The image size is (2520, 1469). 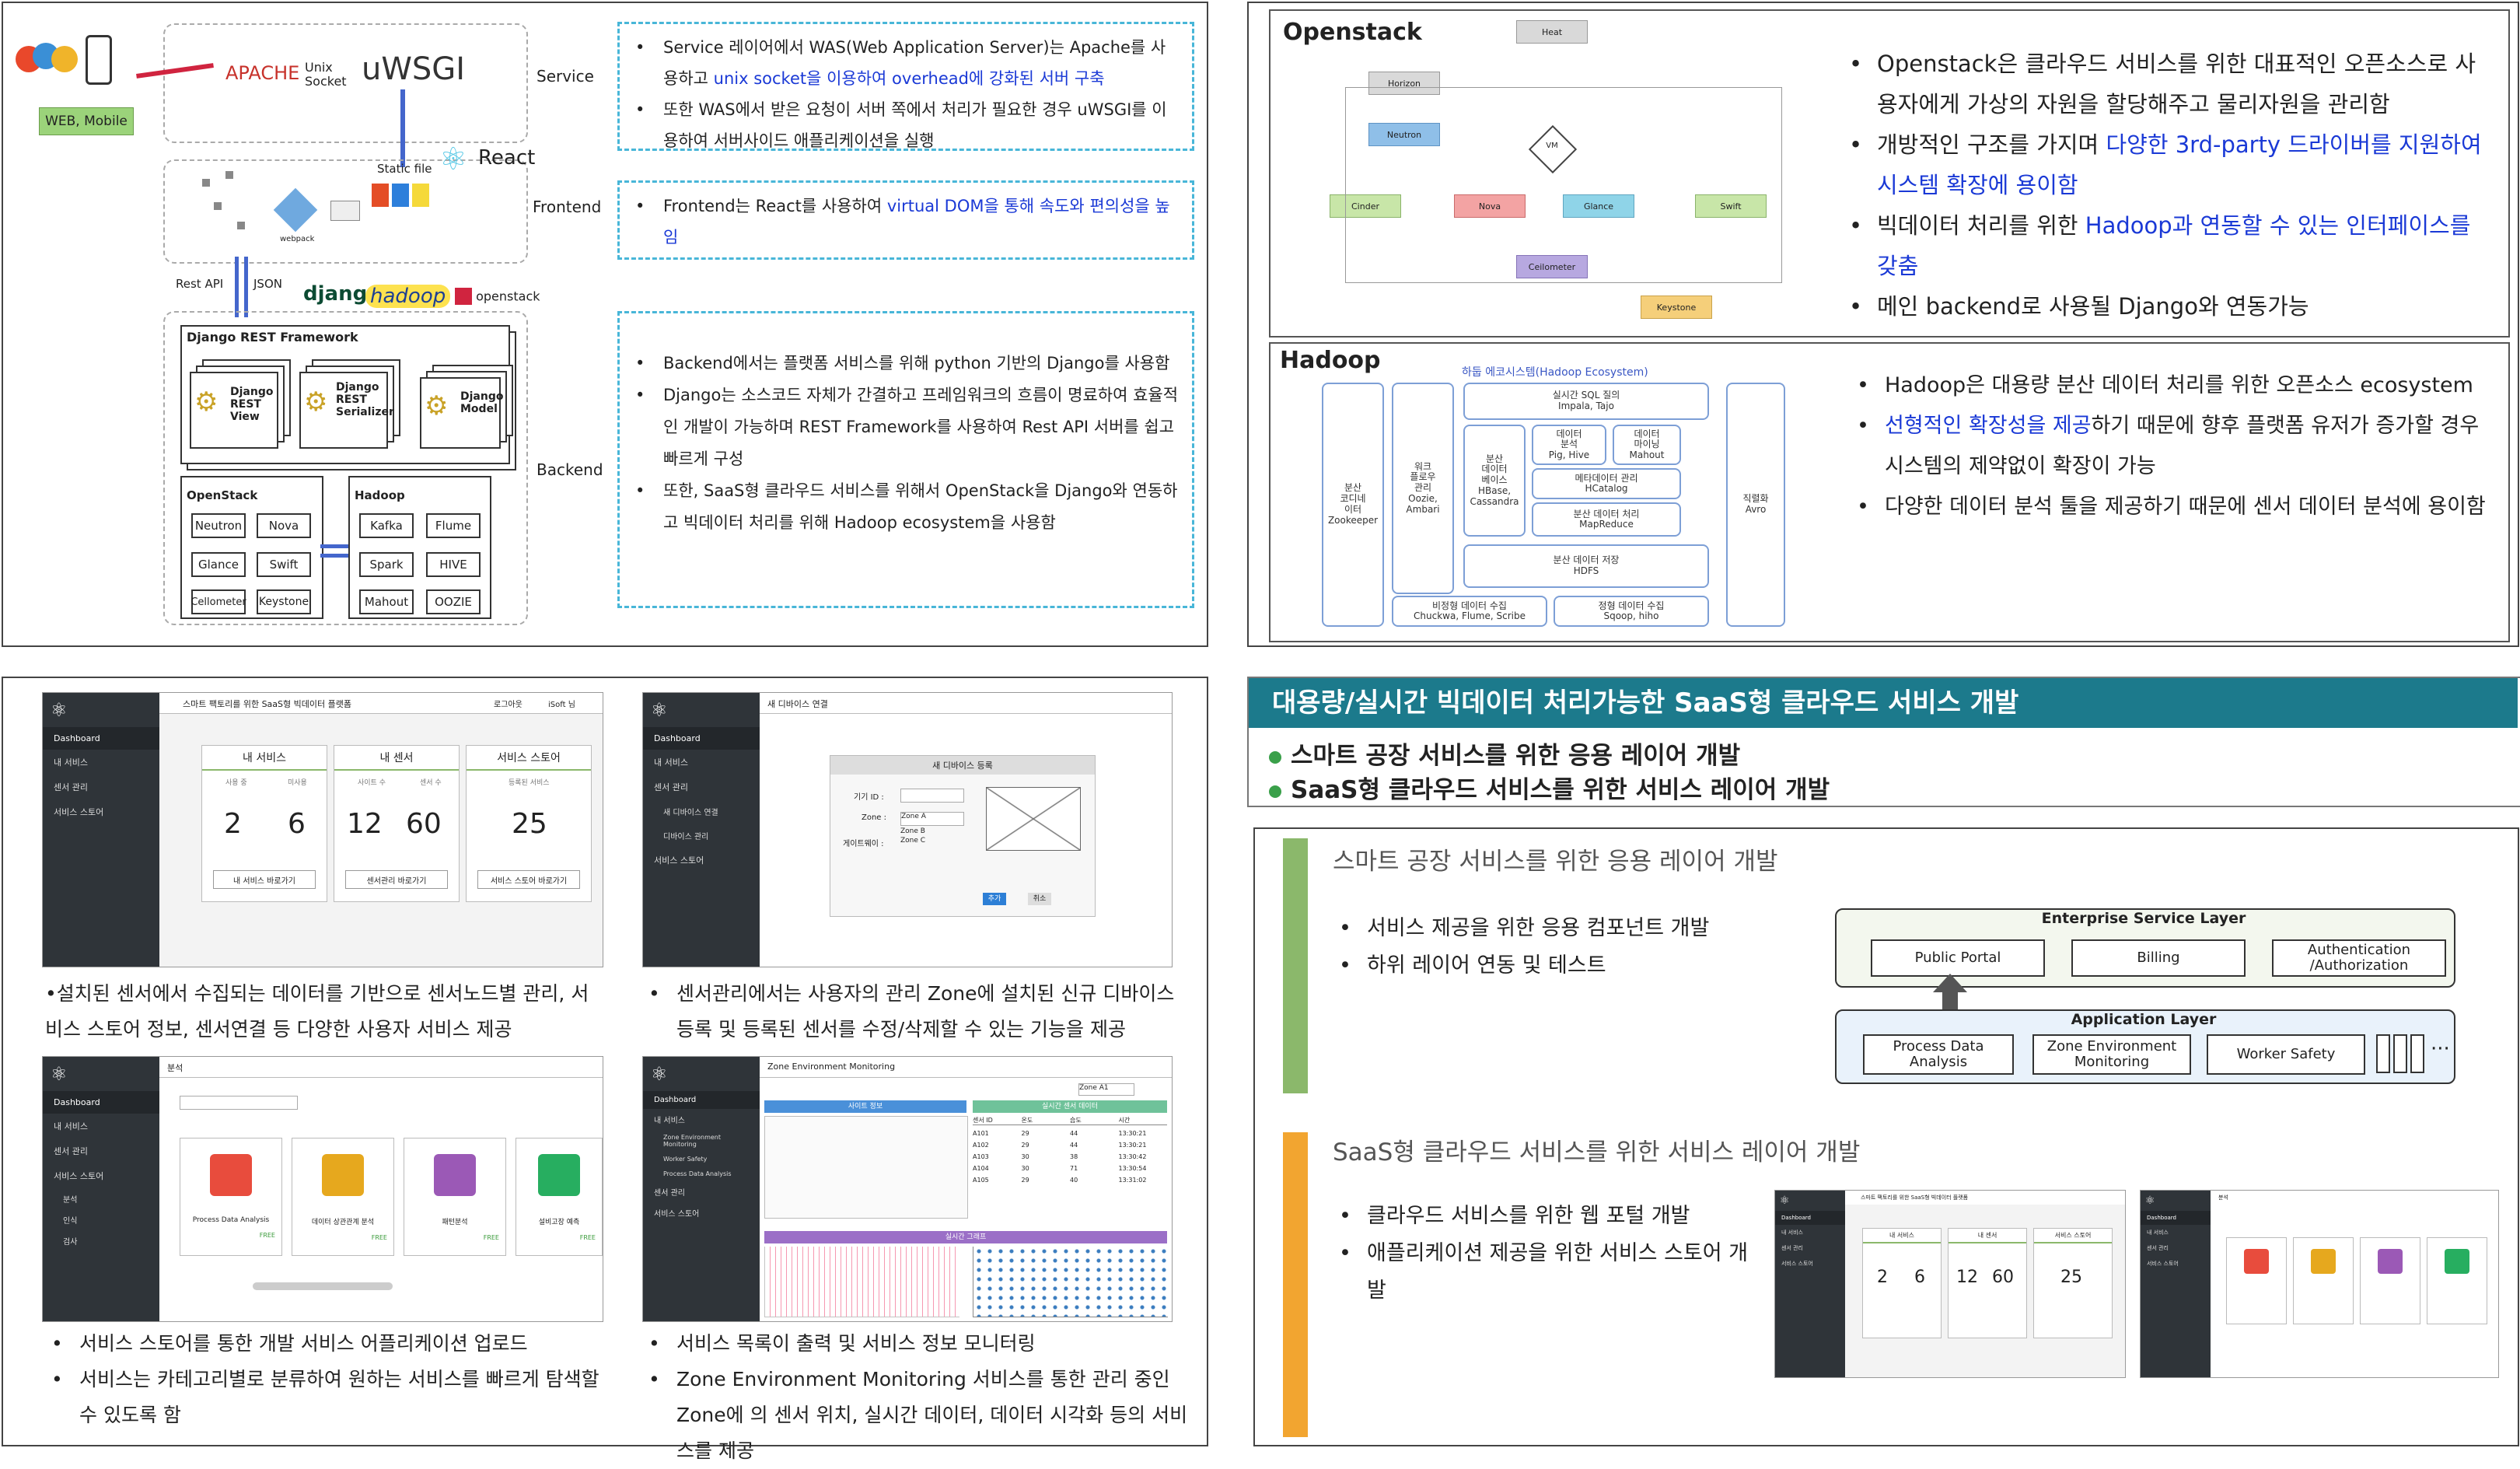 What do you see at coordinates (1884, 703) in the screenshot?
I see `summary-title: 대용량/실시간 빅데이터 처리가능한 SaaS형 클라우드 서비스 개발` at bounding box center [1884, 703].